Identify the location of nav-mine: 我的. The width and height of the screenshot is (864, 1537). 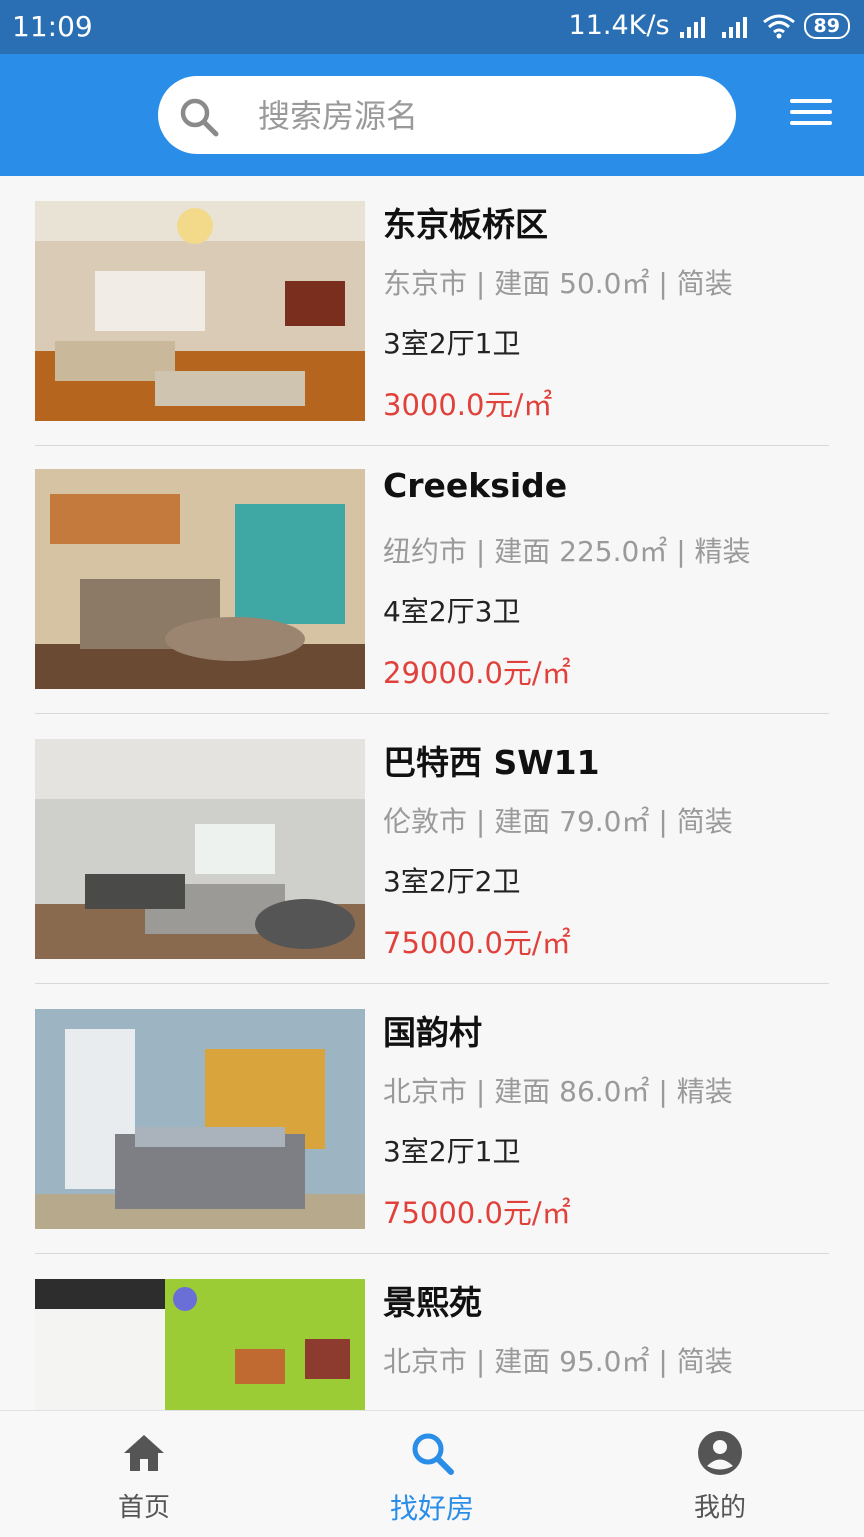
(720, 1474).